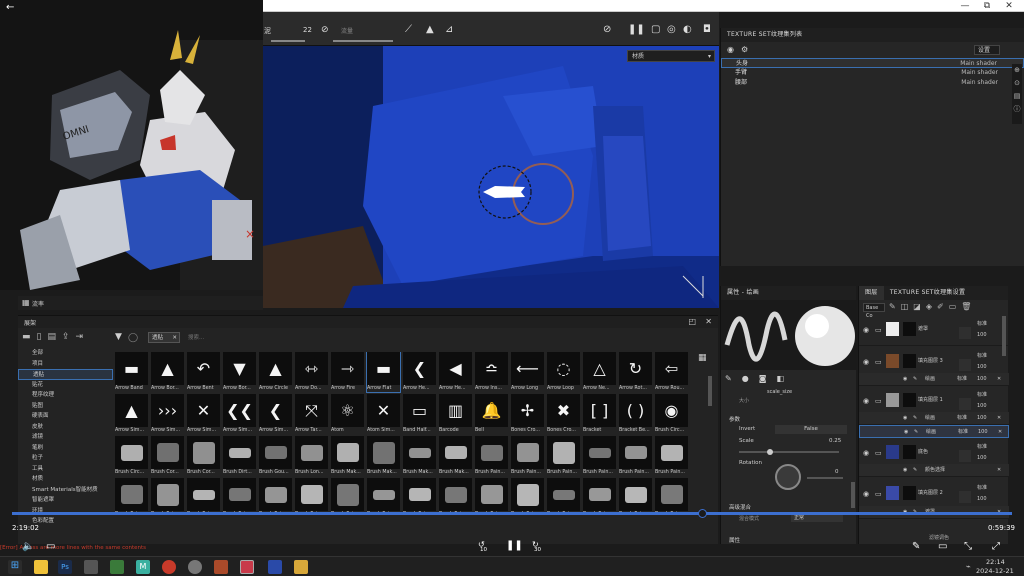  I want to click on link-icon: ⊘, so click(325, 30).